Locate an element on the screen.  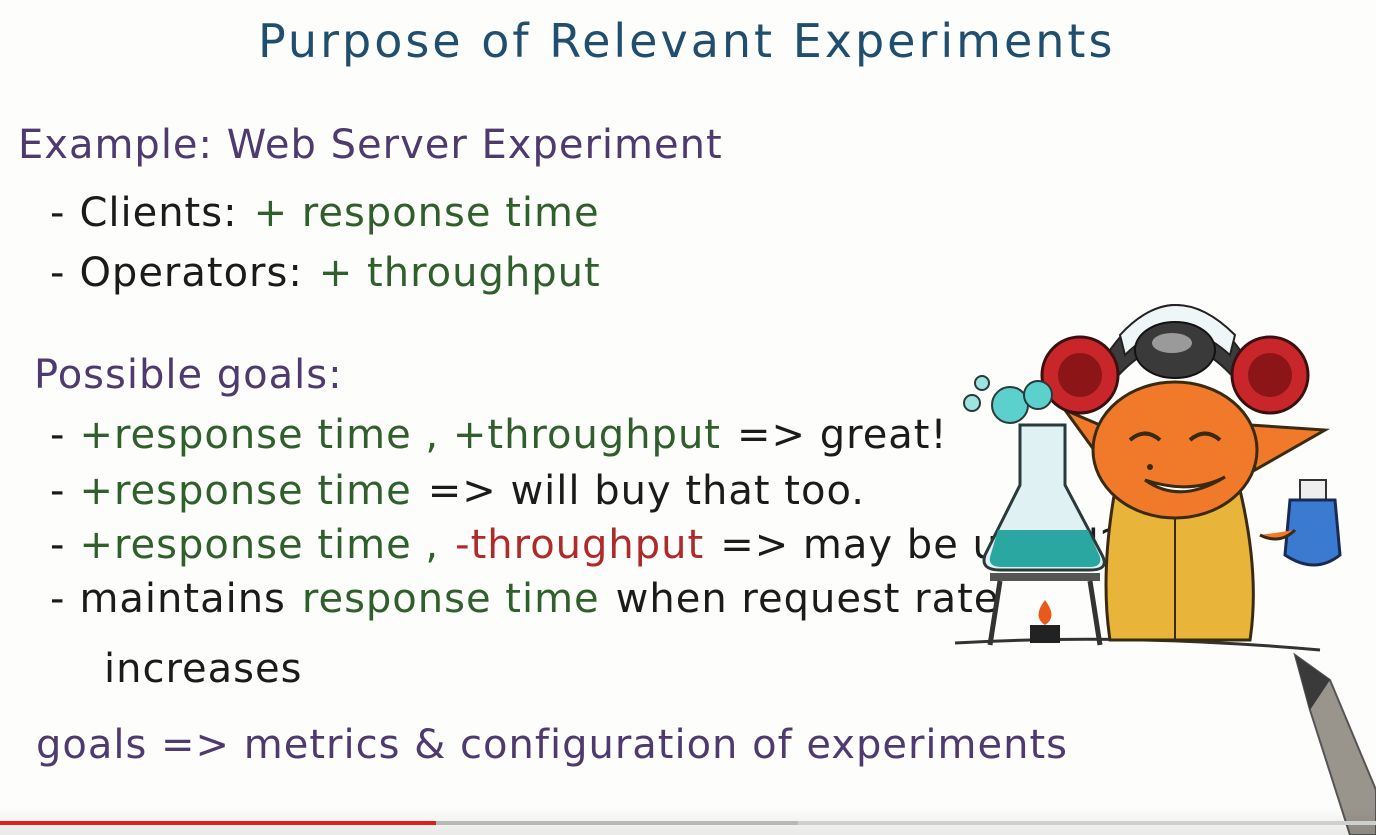
goal-item-1: - +response time , +throughput => great! is located at coordinates (499, 435).